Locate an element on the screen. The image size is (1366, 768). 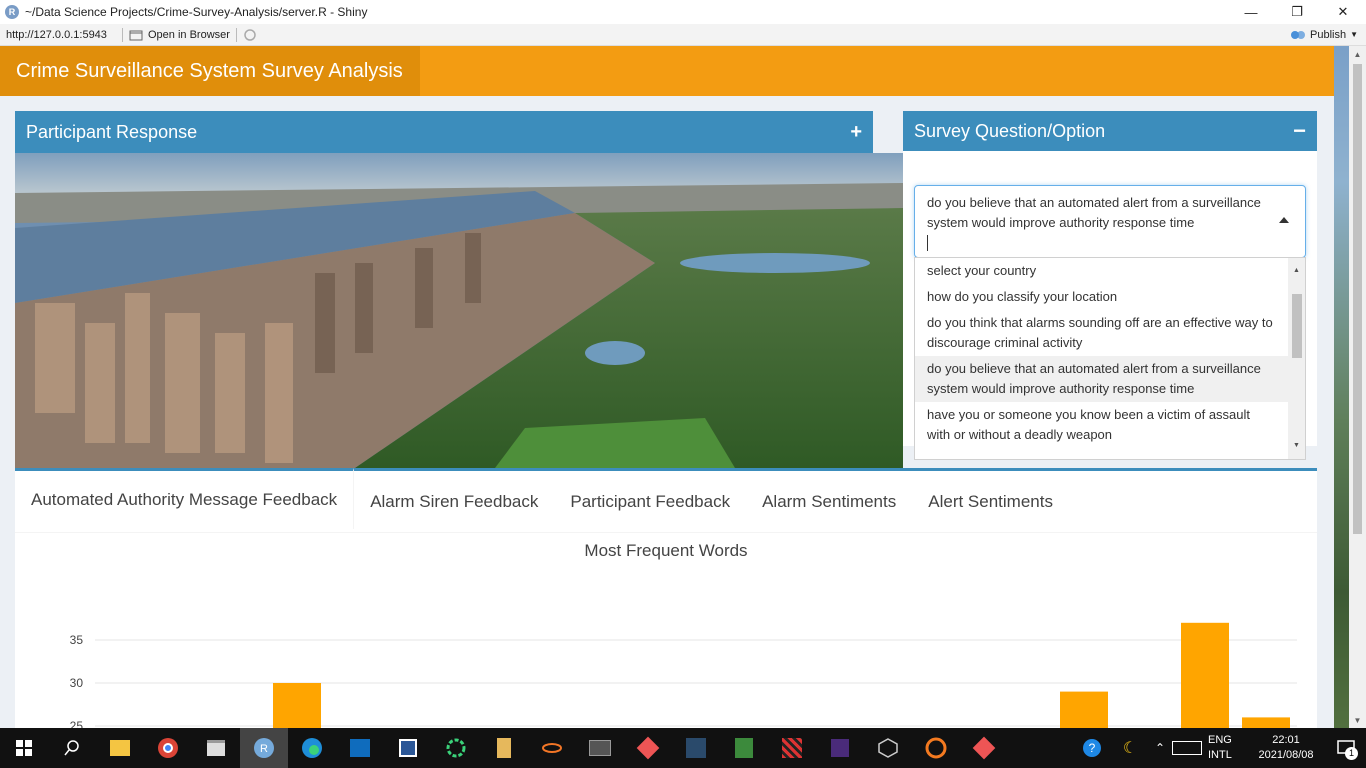
r-logo-icon: R is located at coordinates (12, 12).